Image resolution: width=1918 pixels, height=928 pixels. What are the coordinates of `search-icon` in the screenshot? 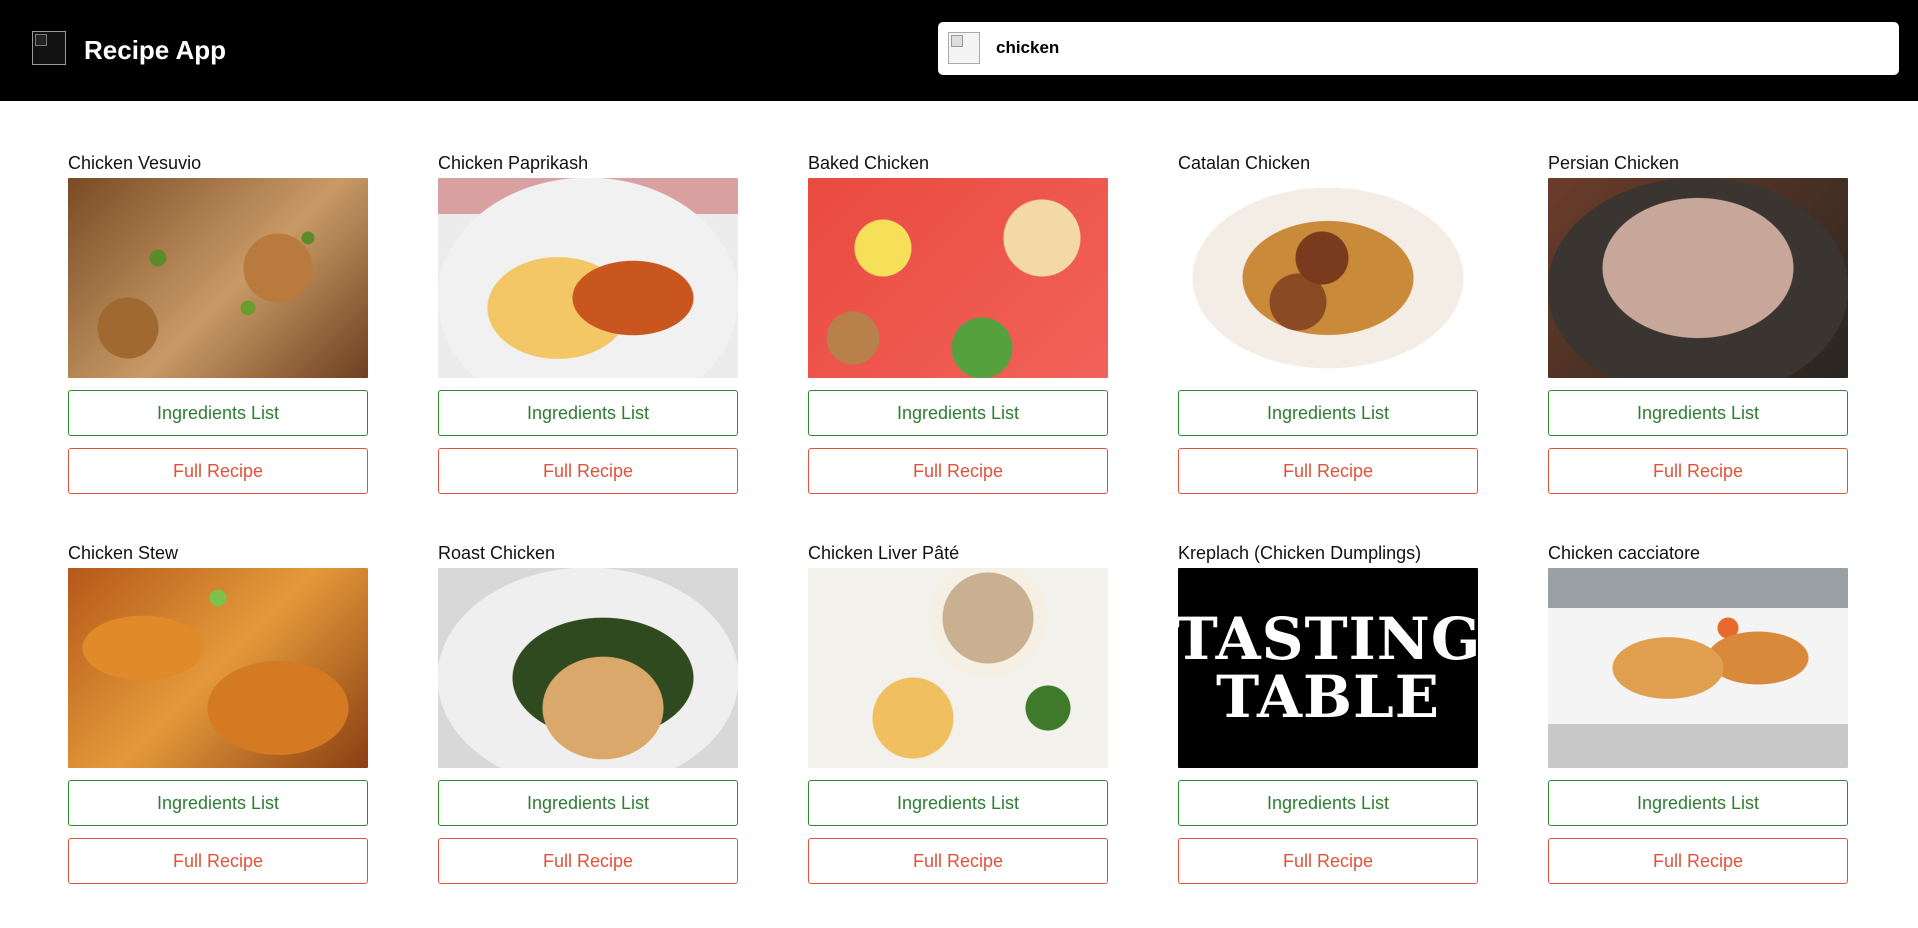 It's located at (964, 48).